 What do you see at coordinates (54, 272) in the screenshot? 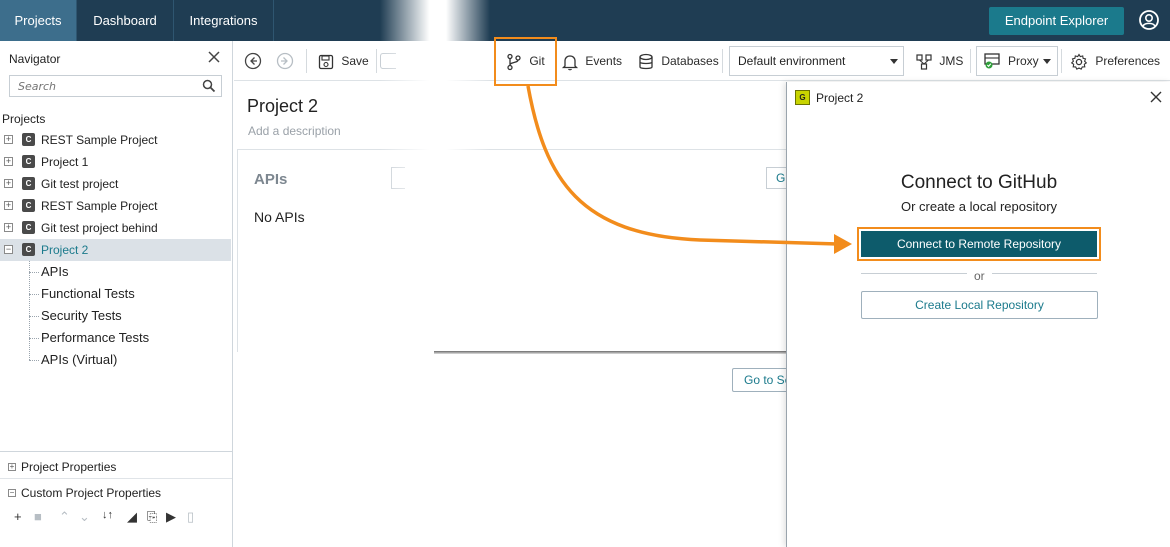
I see `tree-item-apis: APIs` at bounding box center [54, 272].